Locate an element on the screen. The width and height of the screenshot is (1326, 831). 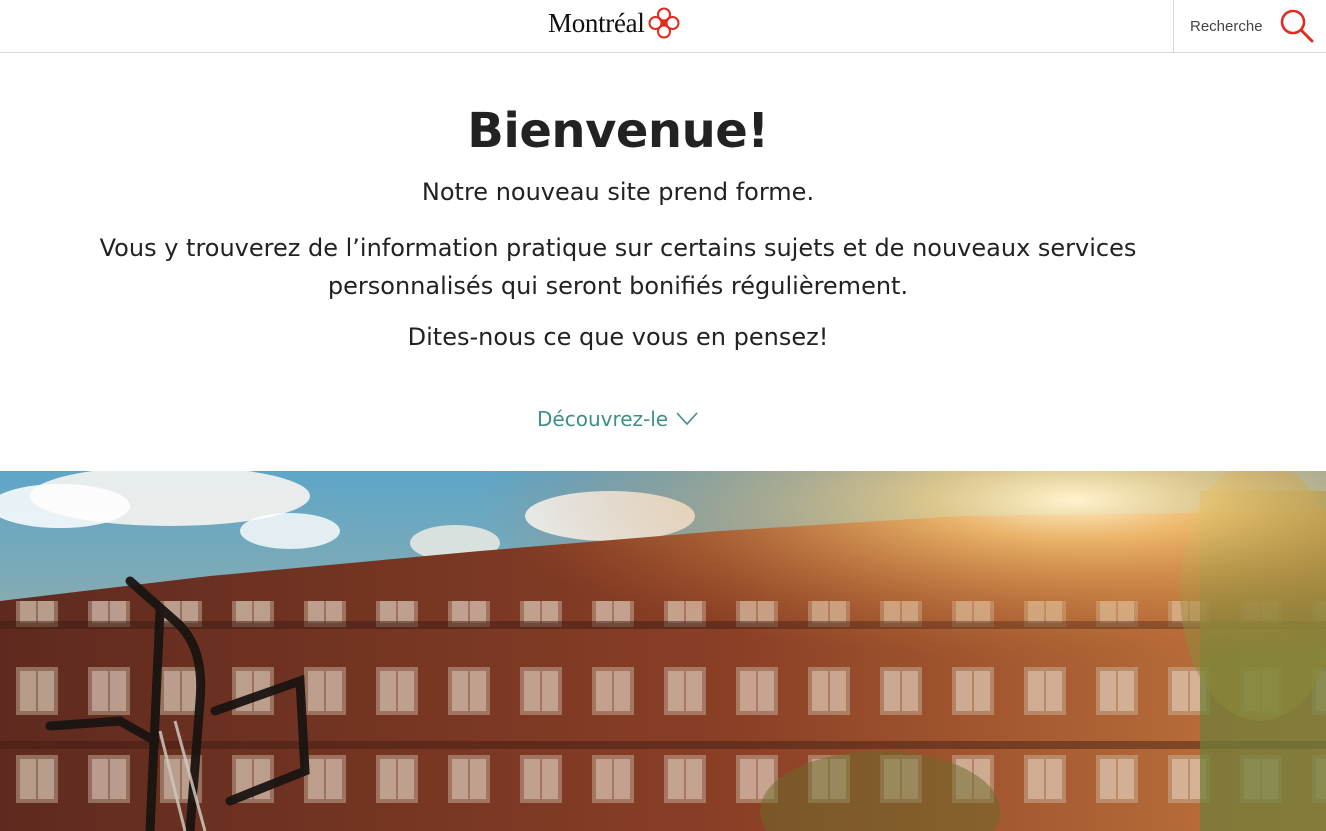
discover-label: Découvrez-le is located at coordinates (603, 419).